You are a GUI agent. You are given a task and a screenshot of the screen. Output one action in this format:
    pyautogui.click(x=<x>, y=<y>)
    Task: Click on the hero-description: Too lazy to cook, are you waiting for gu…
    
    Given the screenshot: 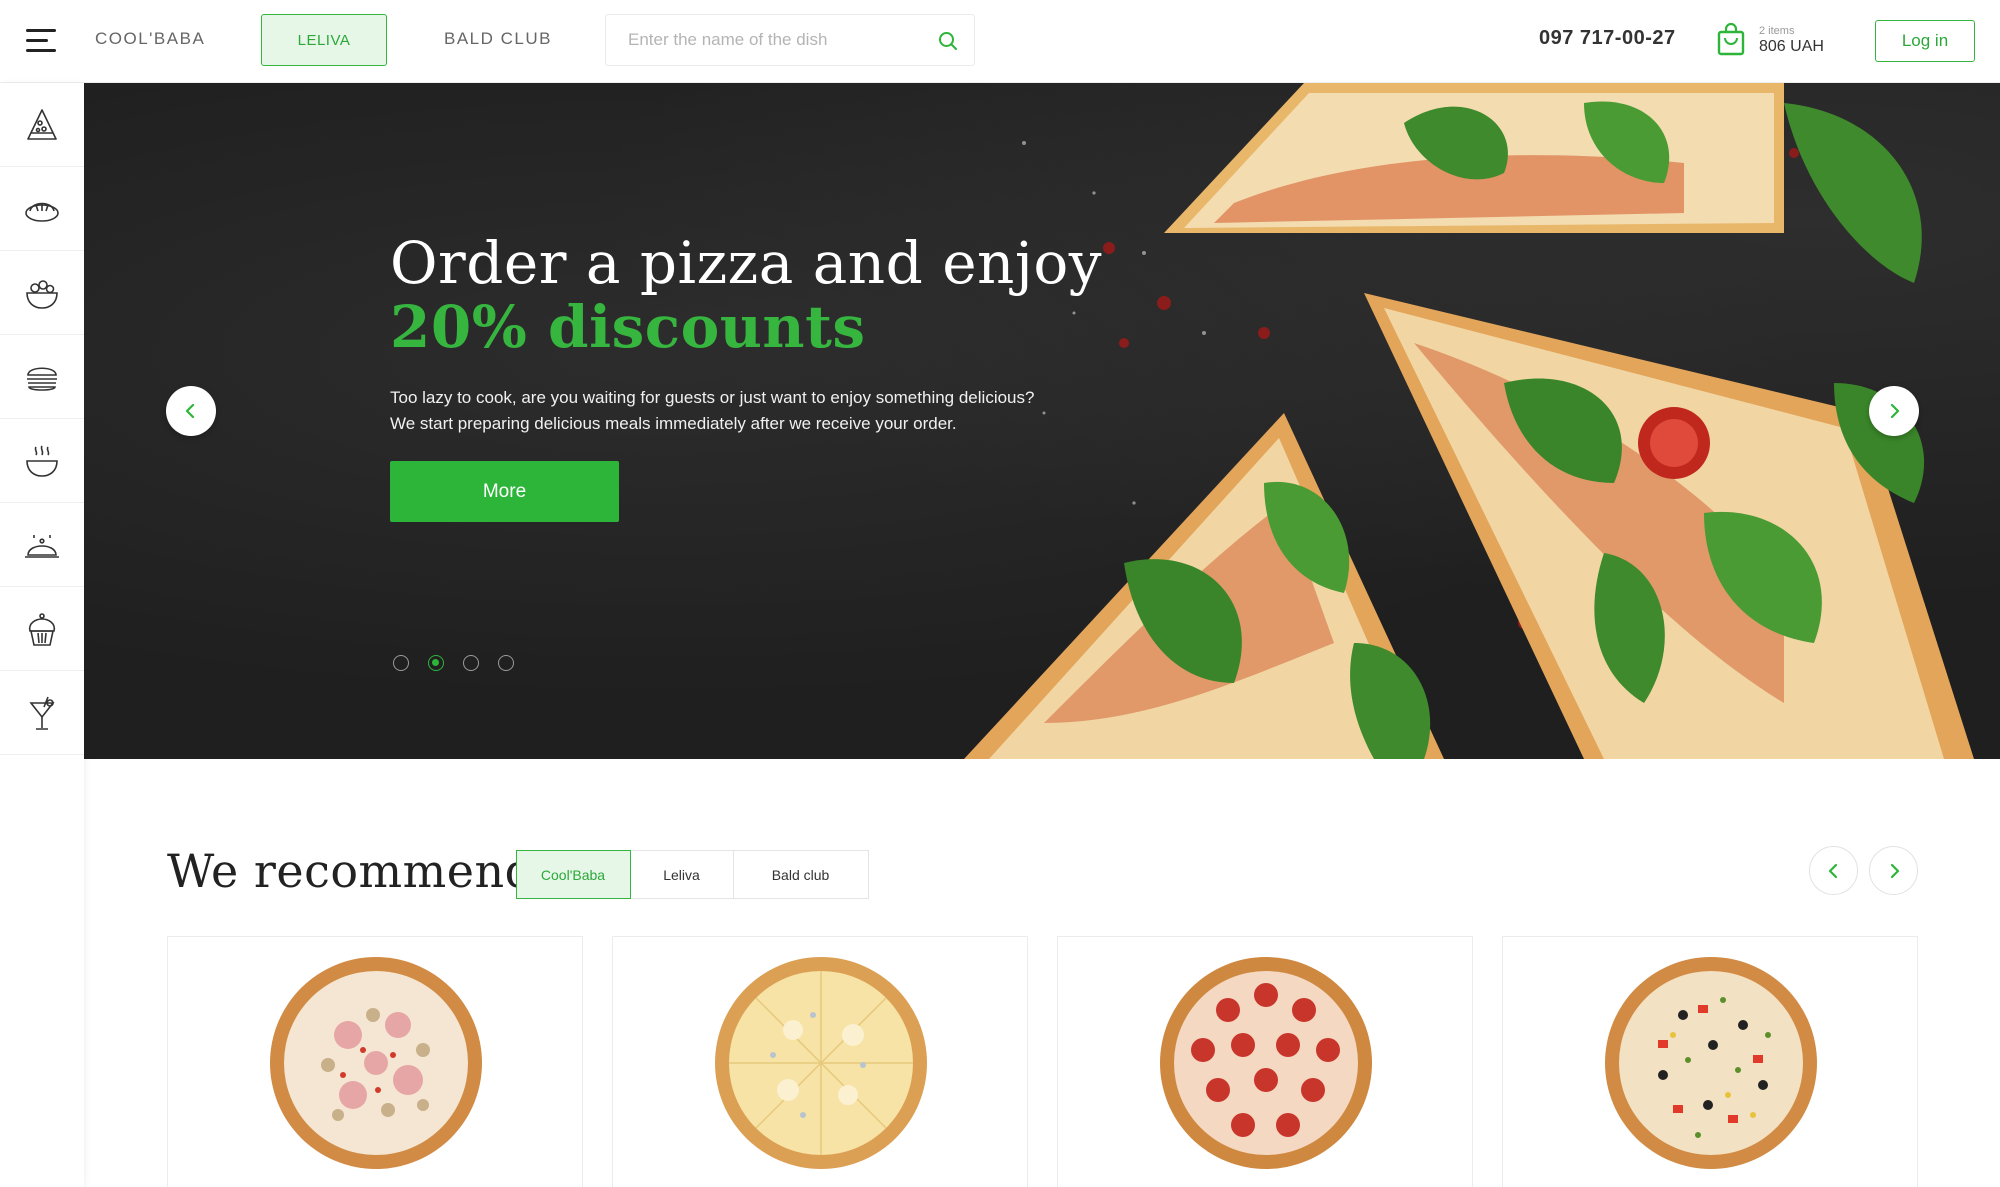 What is the action you would take?
    pyautogui.click(x=770, y=411)
    